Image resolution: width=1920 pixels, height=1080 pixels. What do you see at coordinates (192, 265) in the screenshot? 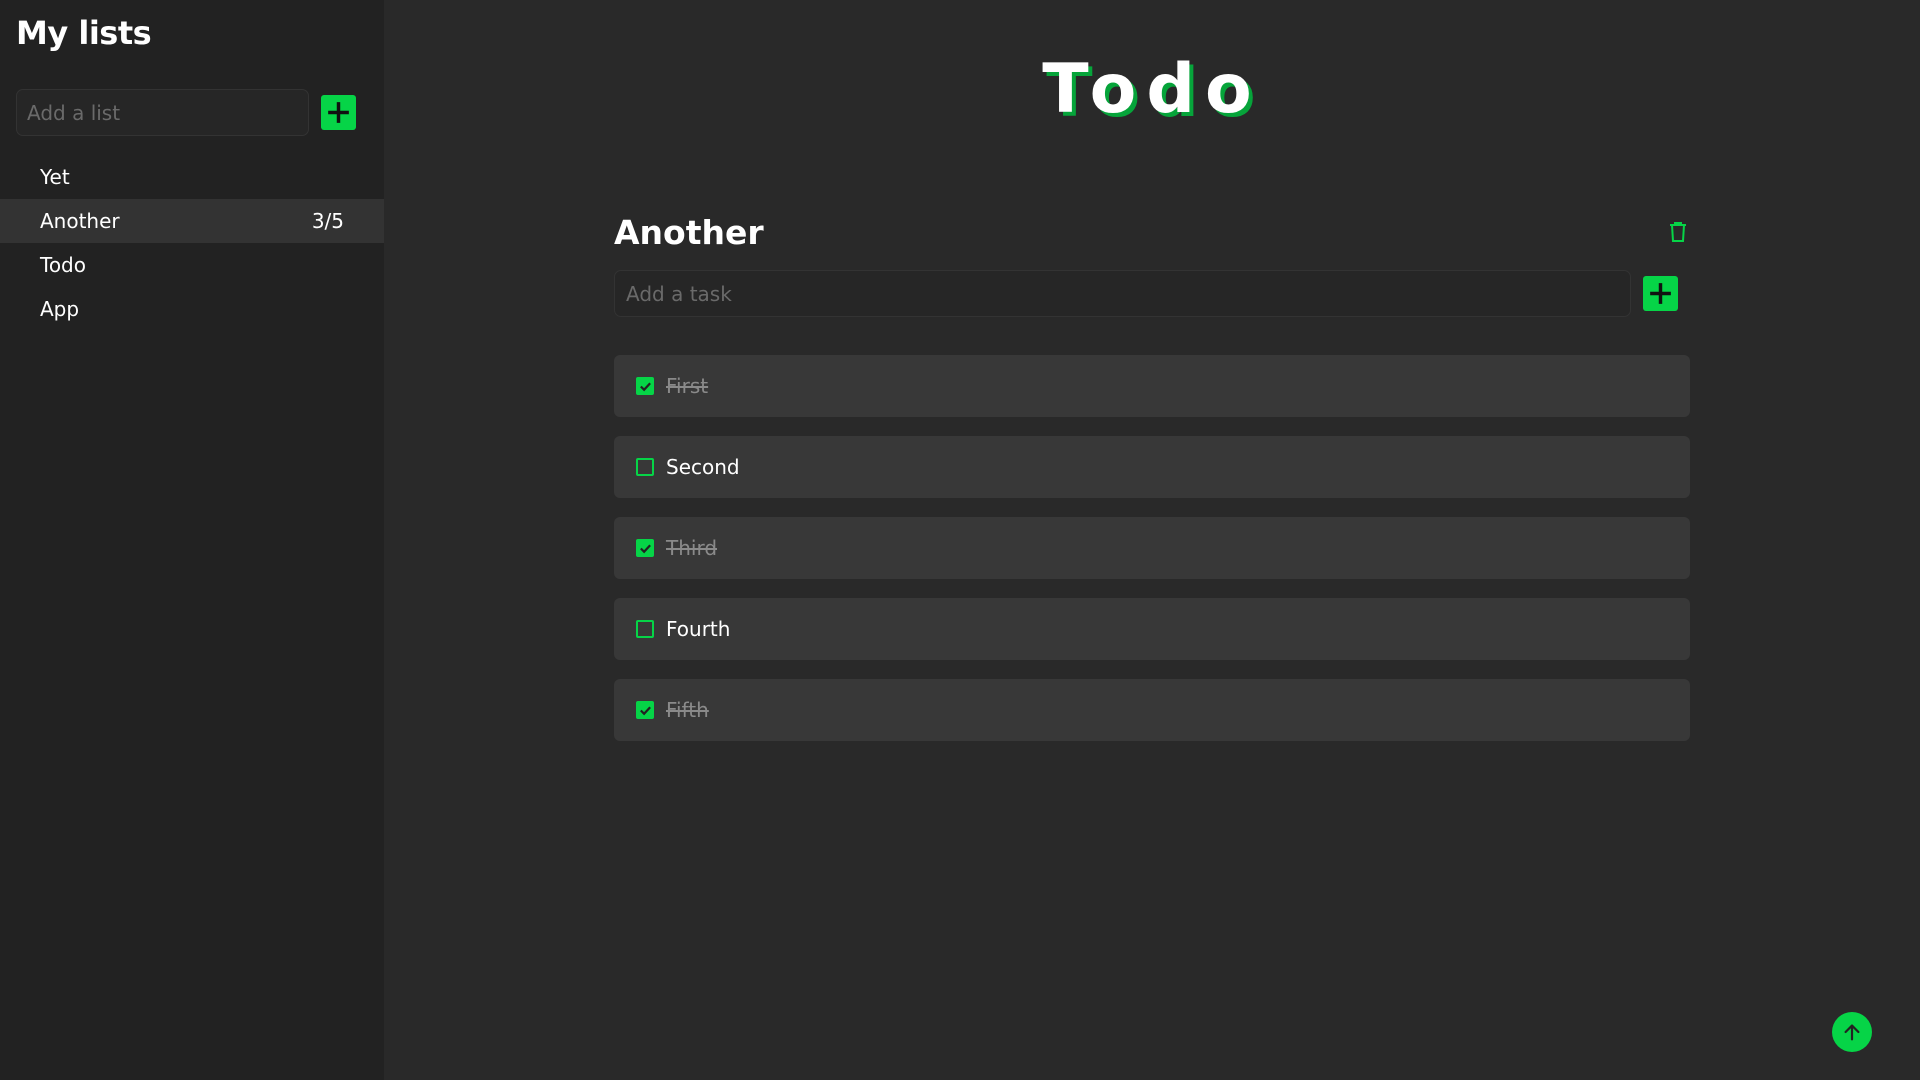
I see `sidebar-item-todo: Todo` at bounding box center [192, 265].